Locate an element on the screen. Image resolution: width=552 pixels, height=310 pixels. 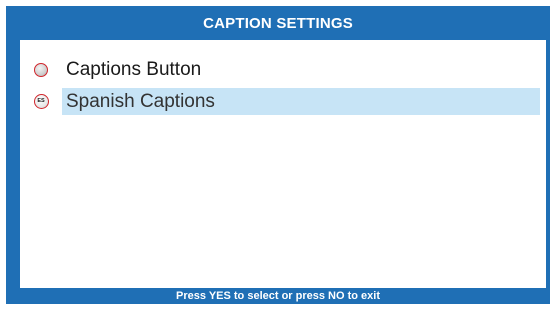
captions-circle-icon is located at coordinates (41, 69).